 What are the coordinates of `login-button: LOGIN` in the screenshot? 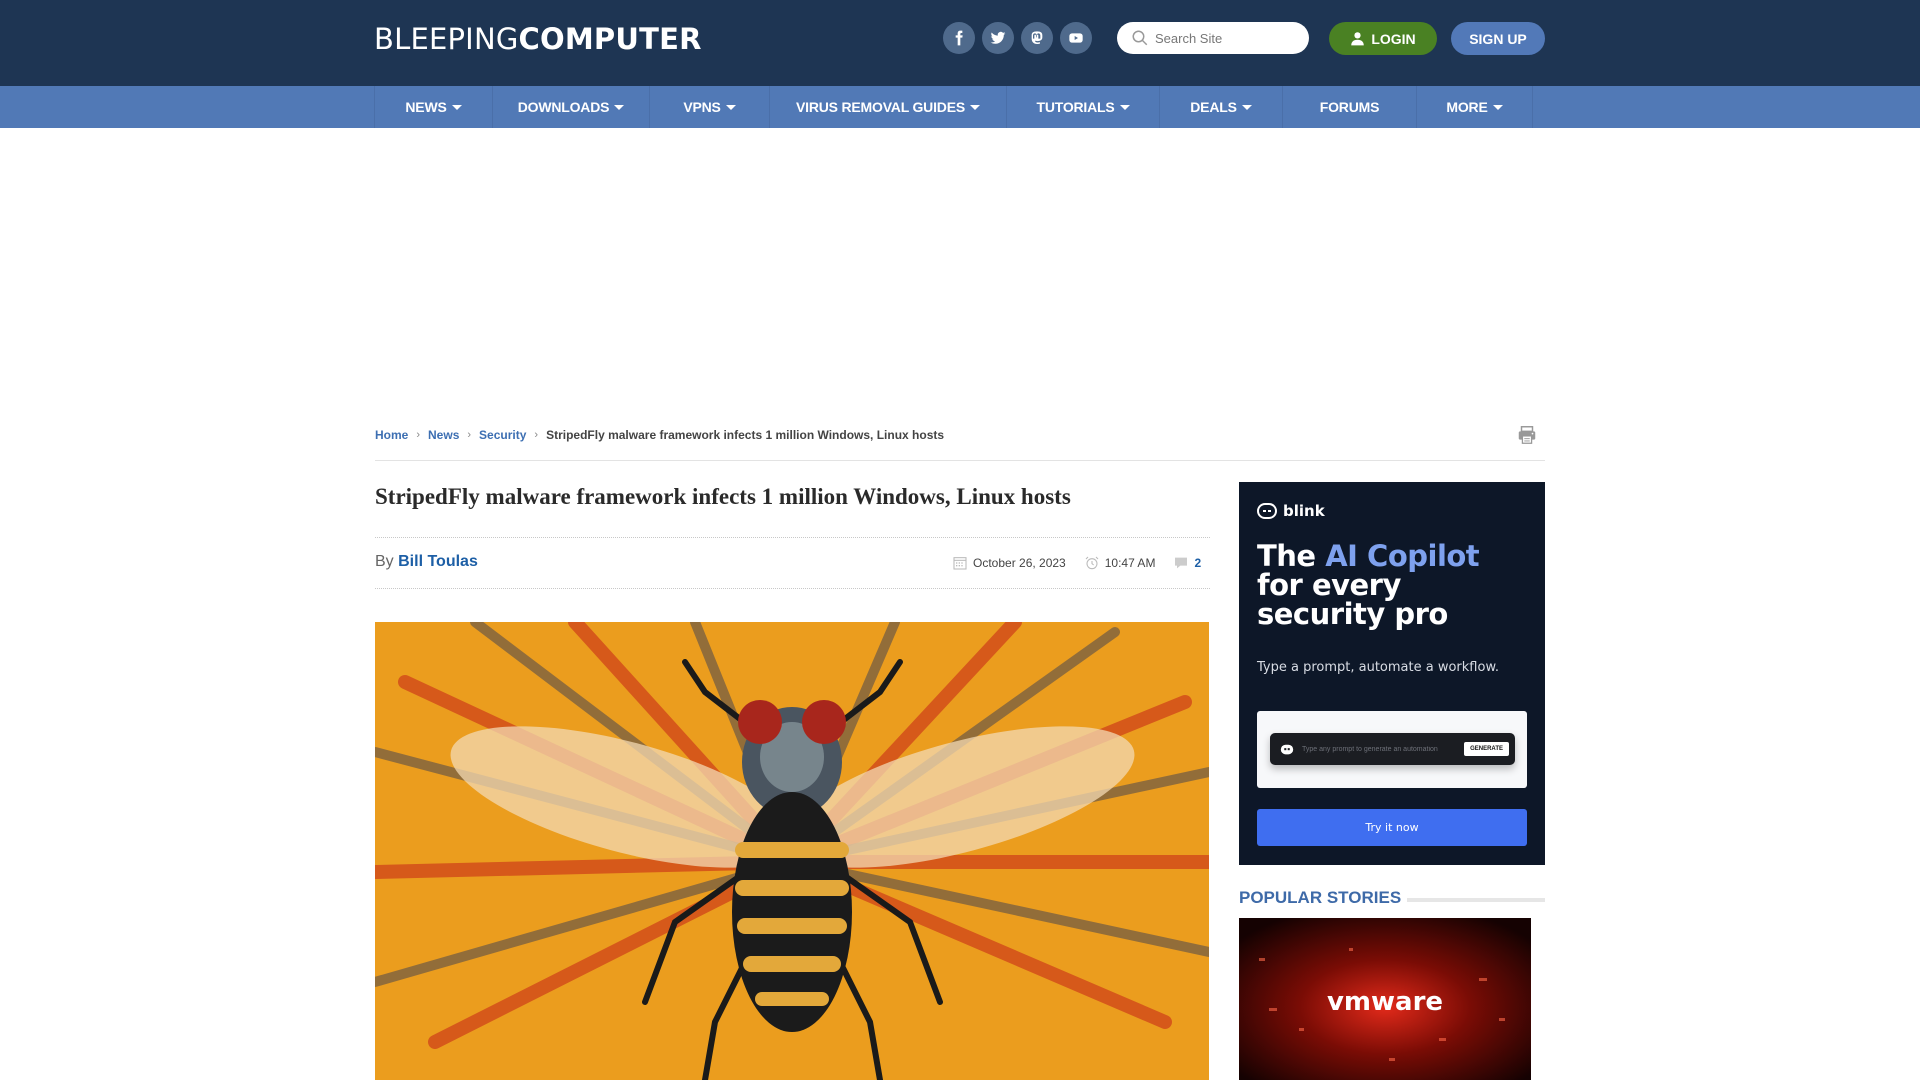 It's located at (1383, 38).